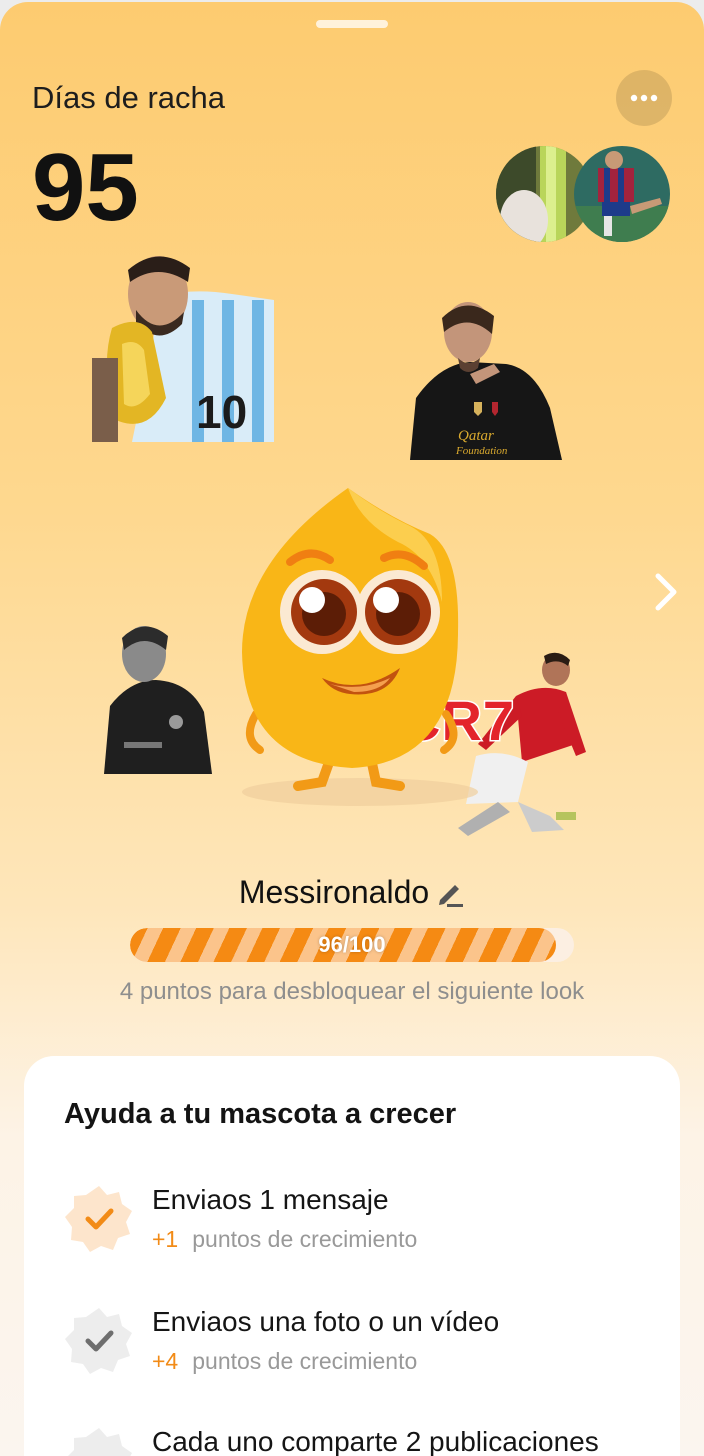 The width and height of the screenshot is (704, 1456). I want to click on task-item: Cada uno comparte 2 publicaciones, so click(364, 1441).